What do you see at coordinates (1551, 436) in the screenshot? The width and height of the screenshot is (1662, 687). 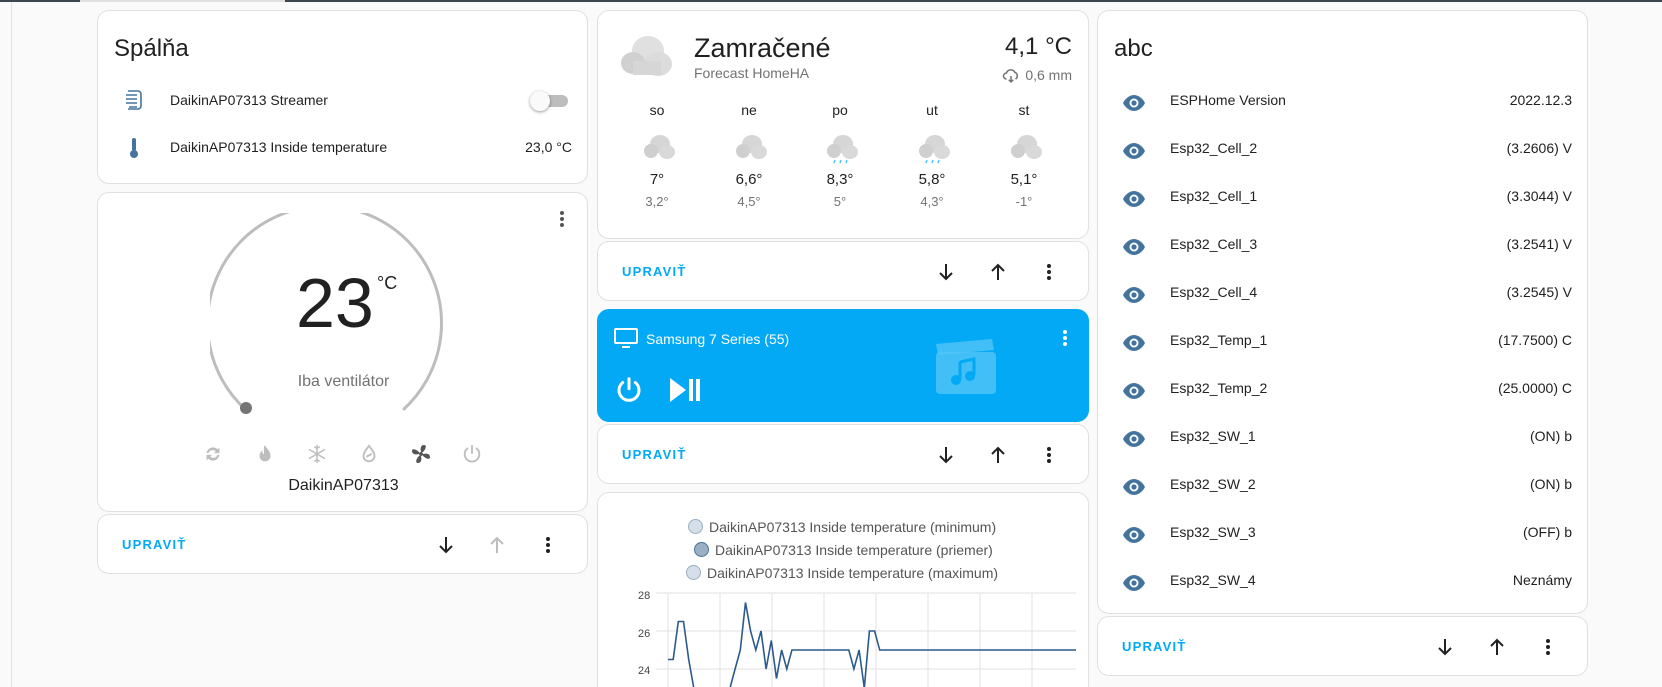 I see `entity-value: (ON) b` at bounding box center [1551, 436].